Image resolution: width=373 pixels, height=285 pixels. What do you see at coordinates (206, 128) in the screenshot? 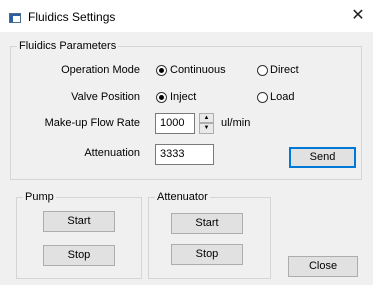
I see `chevron-down-icon: ▼` at bounding box center [206, 128].